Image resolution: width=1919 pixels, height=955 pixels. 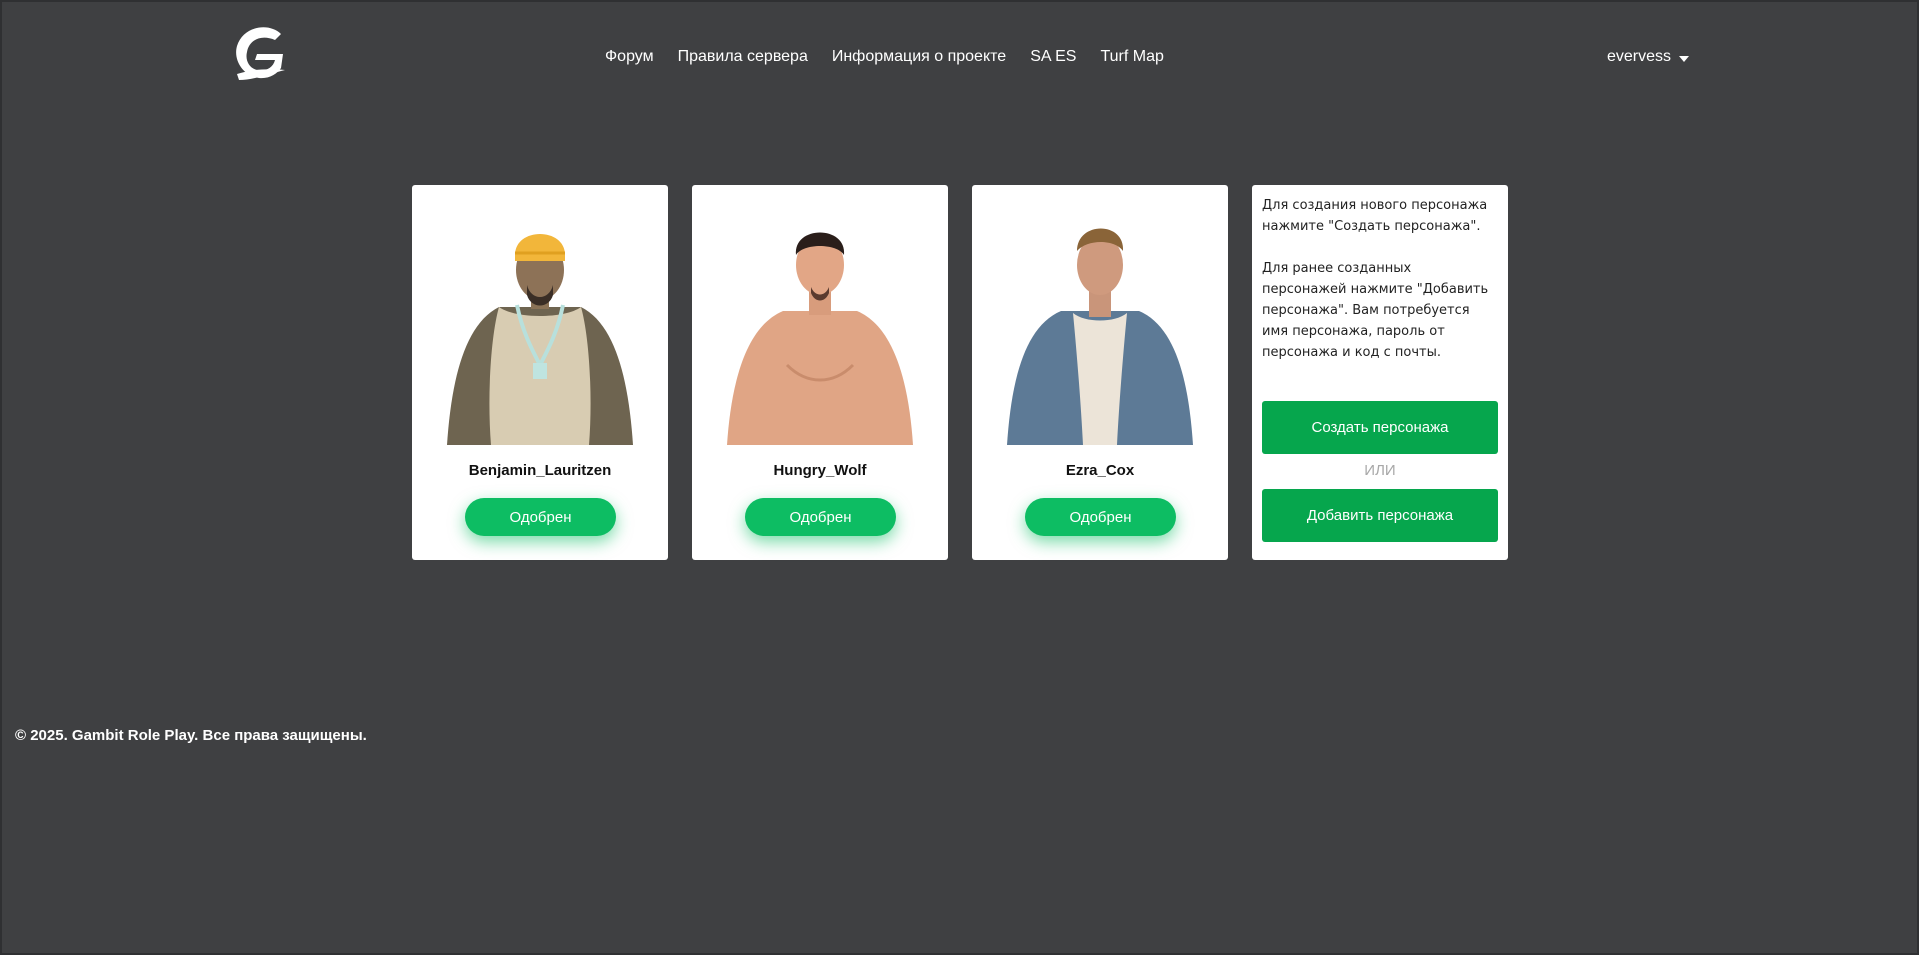 I want to click on add-character-button: Добавить персонажа, so click(x=1380, y=515).